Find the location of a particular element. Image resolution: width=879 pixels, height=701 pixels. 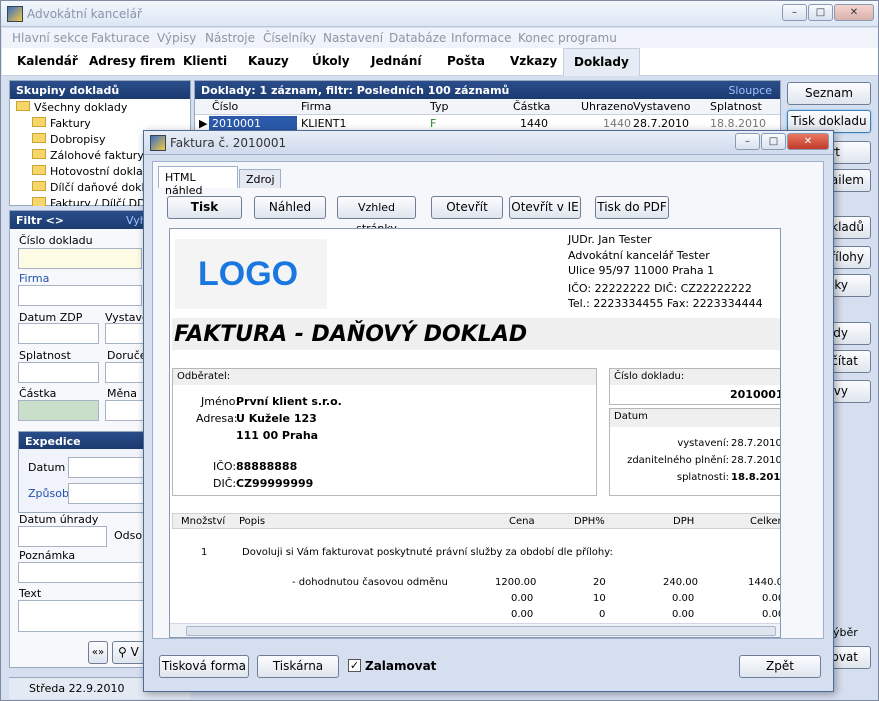

label-castka: Částka is located at coordinates (38, 393).